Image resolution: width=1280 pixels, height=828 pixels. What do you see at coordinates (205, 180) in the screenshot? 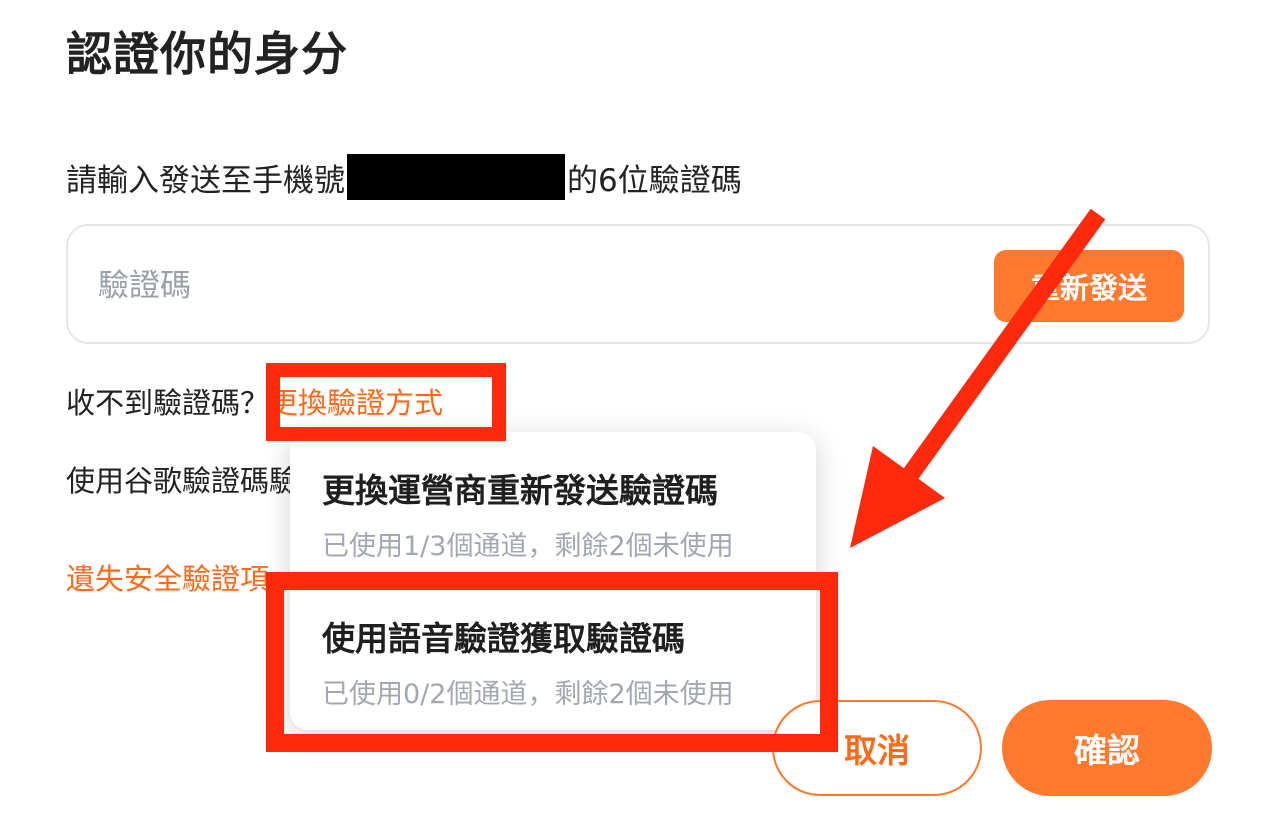
I see `instruction-prefix: 請輸入發送至手機號` at bounding box center [205, 180].